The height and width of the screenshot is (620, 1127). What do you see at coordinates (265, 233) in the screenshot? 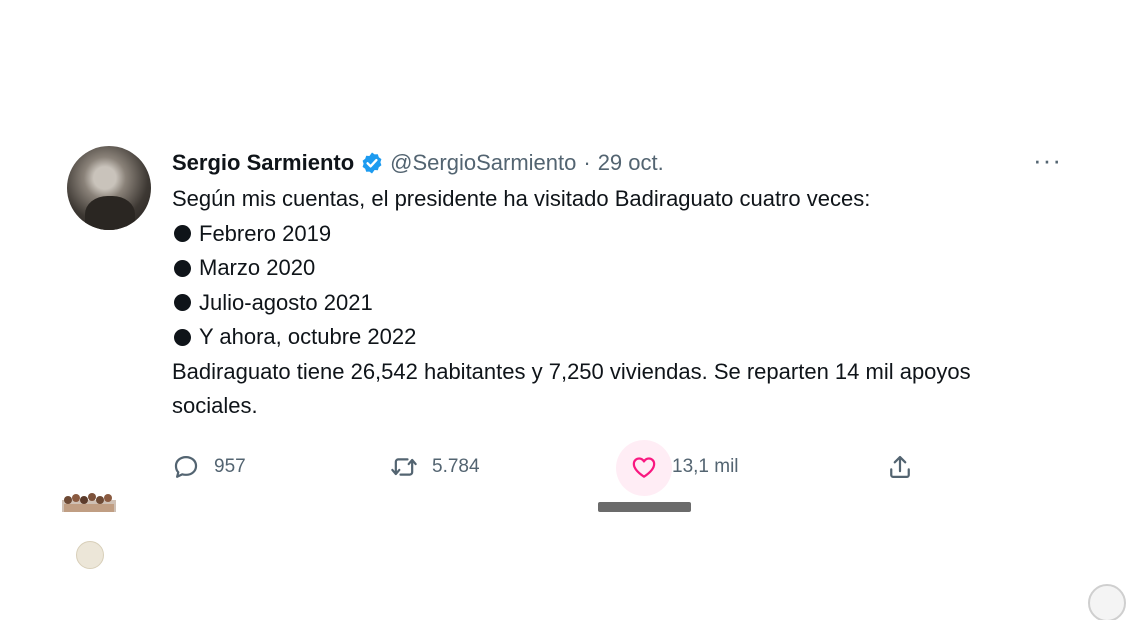
I see `visit-text: Febrero 2019` at bounding box center [265, 233].